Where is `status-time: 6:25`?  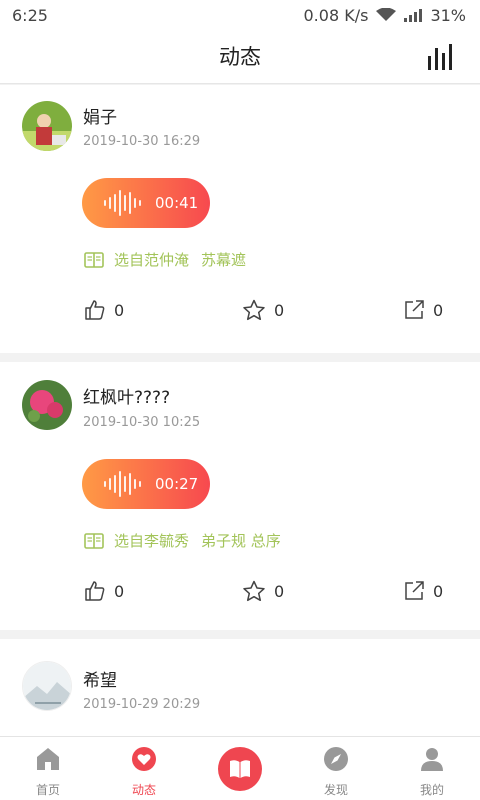 status-time: 6:25 is located at coordinates (30, 15).